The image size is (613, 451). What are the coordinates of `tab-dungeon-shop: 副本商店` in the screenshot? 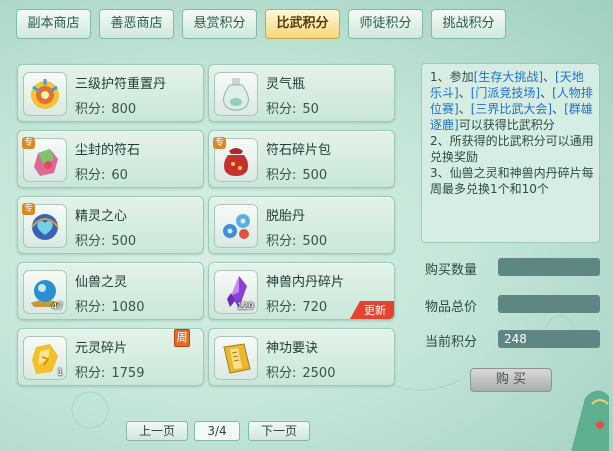 It's located at (53, 24).